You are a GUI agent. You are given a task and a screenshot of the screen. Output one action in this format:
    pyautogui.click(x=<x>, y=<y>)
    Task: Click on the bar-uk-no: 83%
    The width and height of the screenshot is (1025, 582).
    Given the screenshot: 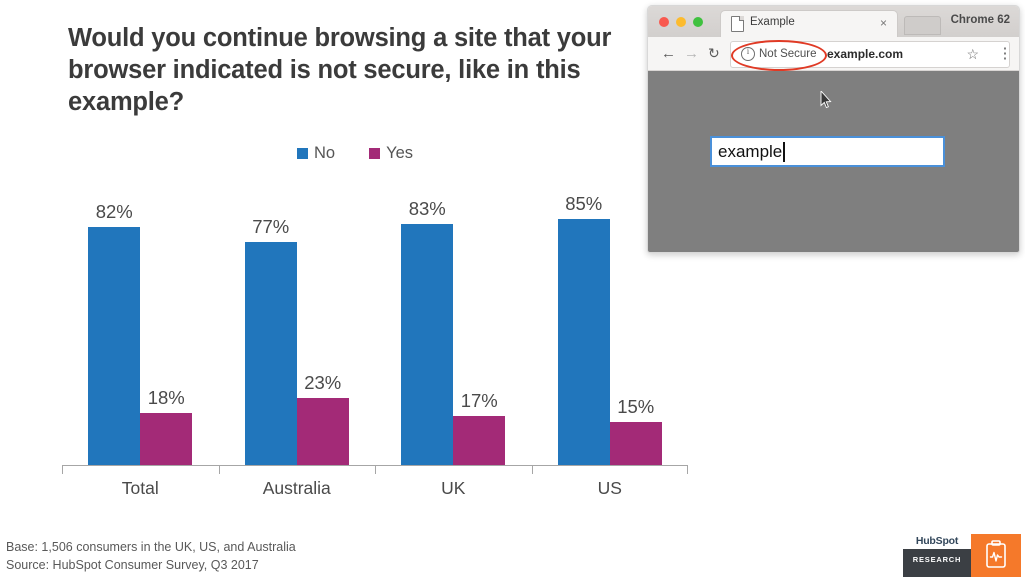 What is the action you would take?
    pyautogui.click(x=427, y=320)
    